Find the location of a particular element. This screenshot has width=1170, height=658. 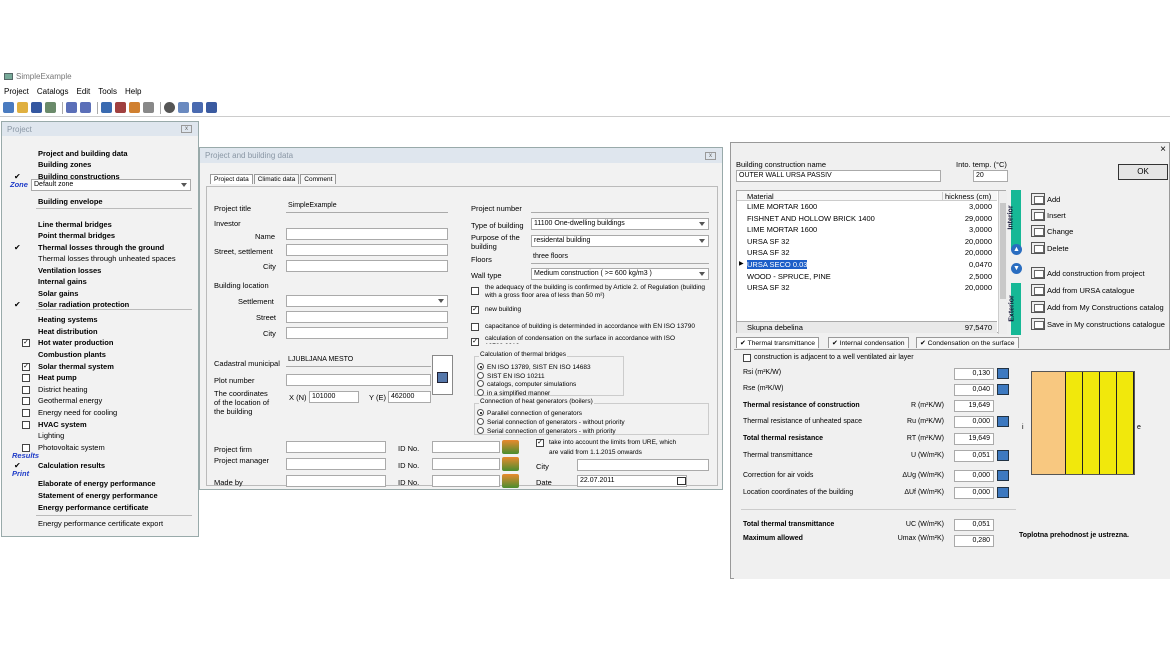

bridges-option-3: catalogs, computer simulations is located at coordinates (534, 384).